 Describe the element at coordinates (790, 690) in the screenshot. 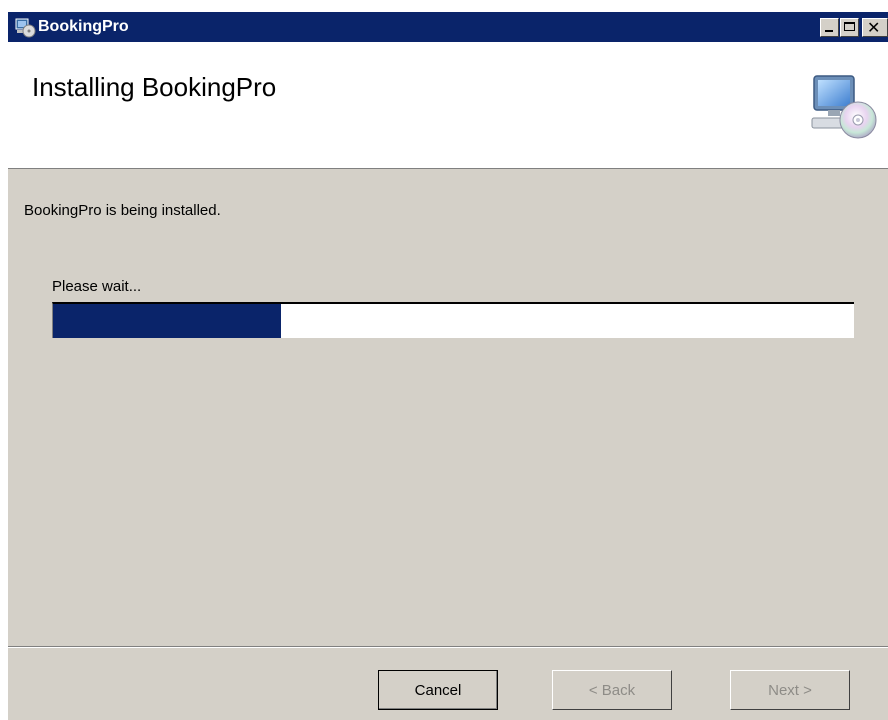

I see `next-button: Next >` at that location.